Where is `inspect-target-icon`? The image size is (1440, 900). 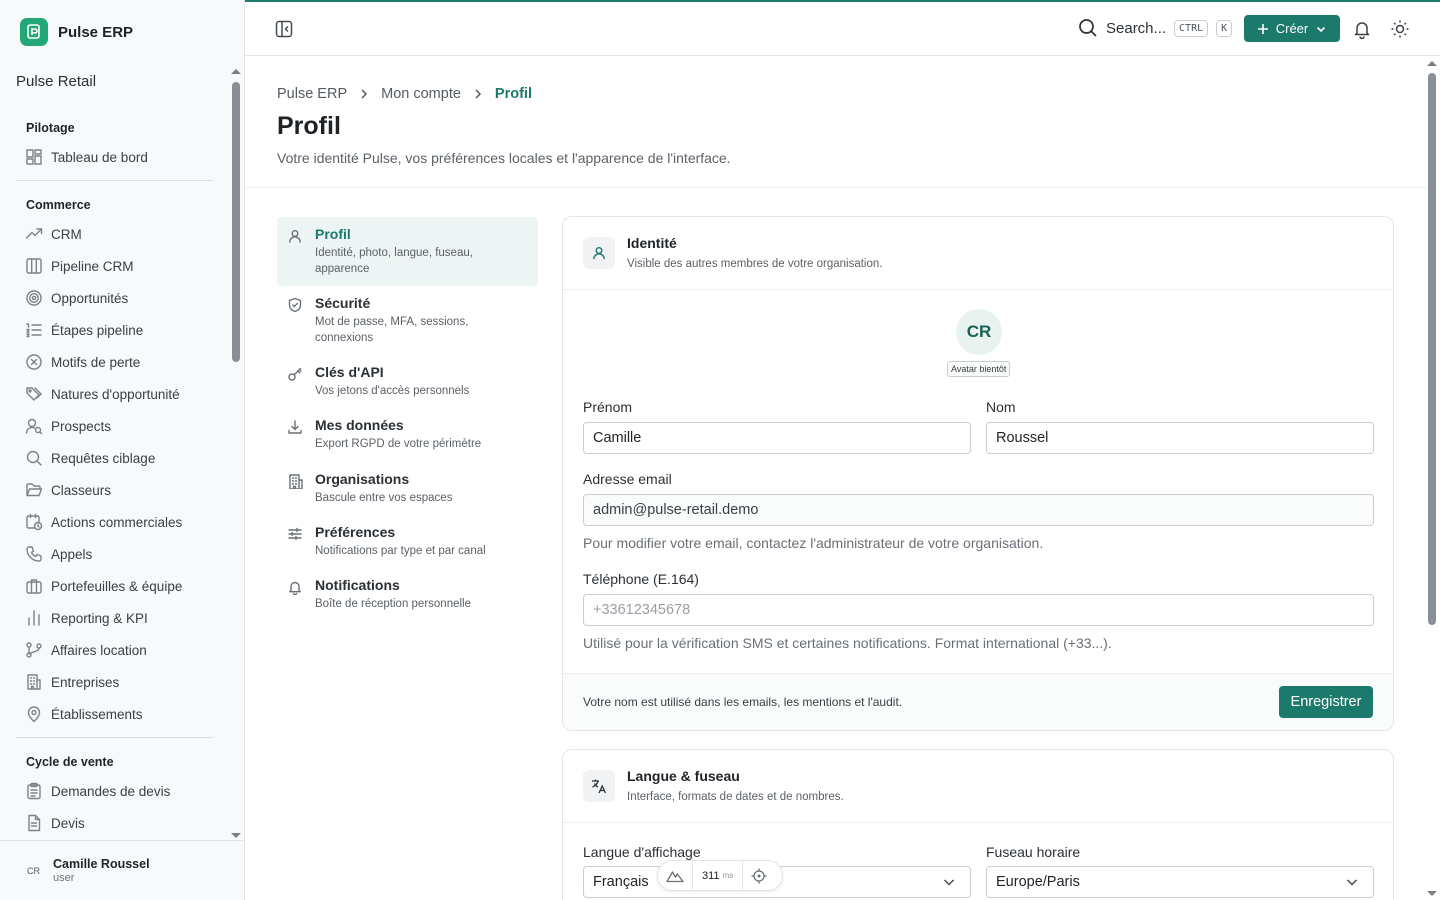
inspect-target-icon is located at coordinates (759, 876).